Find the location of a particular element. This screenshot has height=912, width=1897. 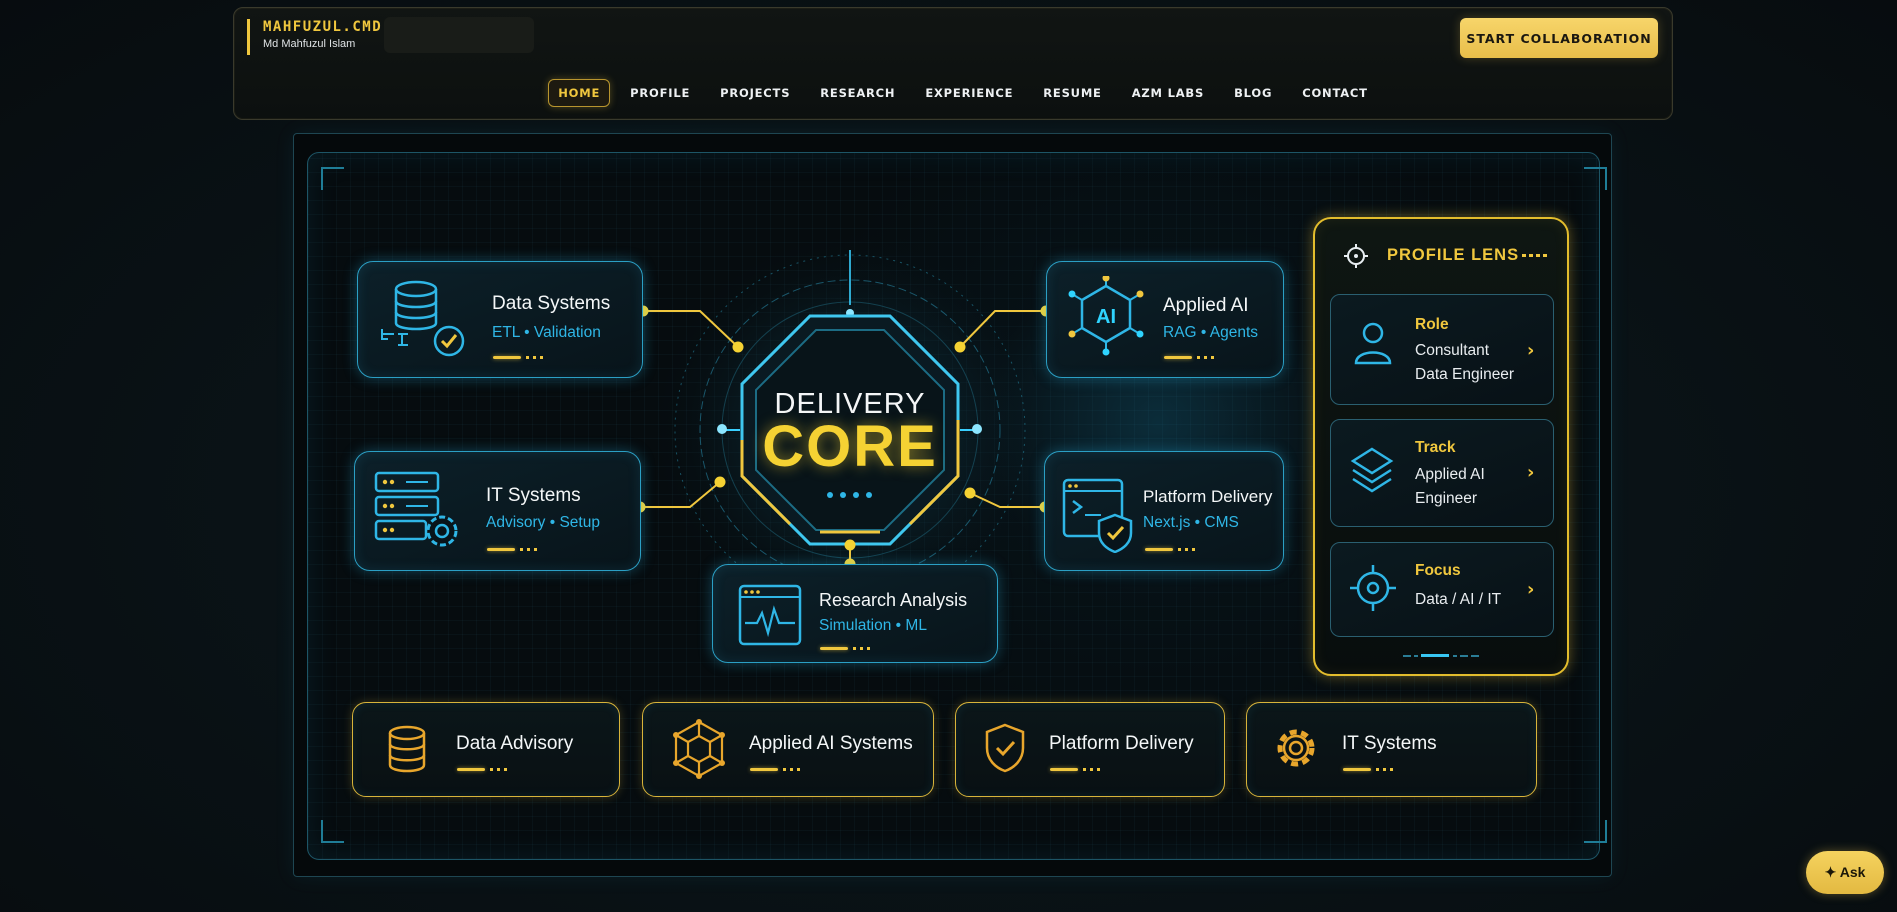

database-check-icon is located at coordinates (423, 318).